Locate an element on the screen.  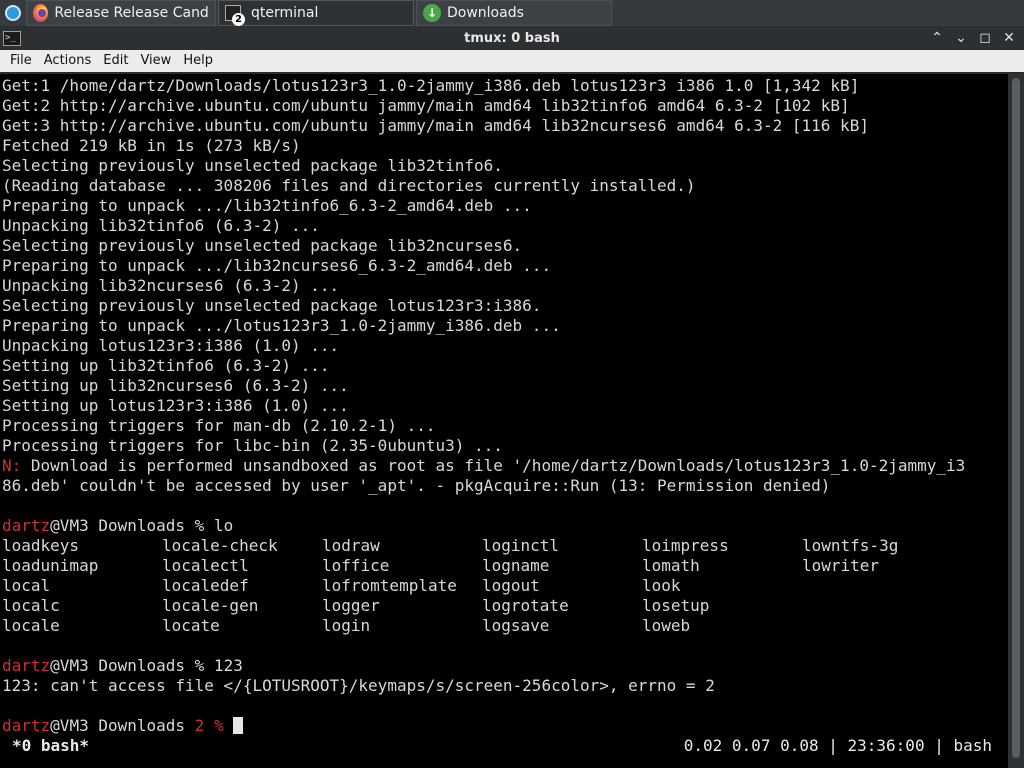
completion-item: look is located at coordinates (661, 585).